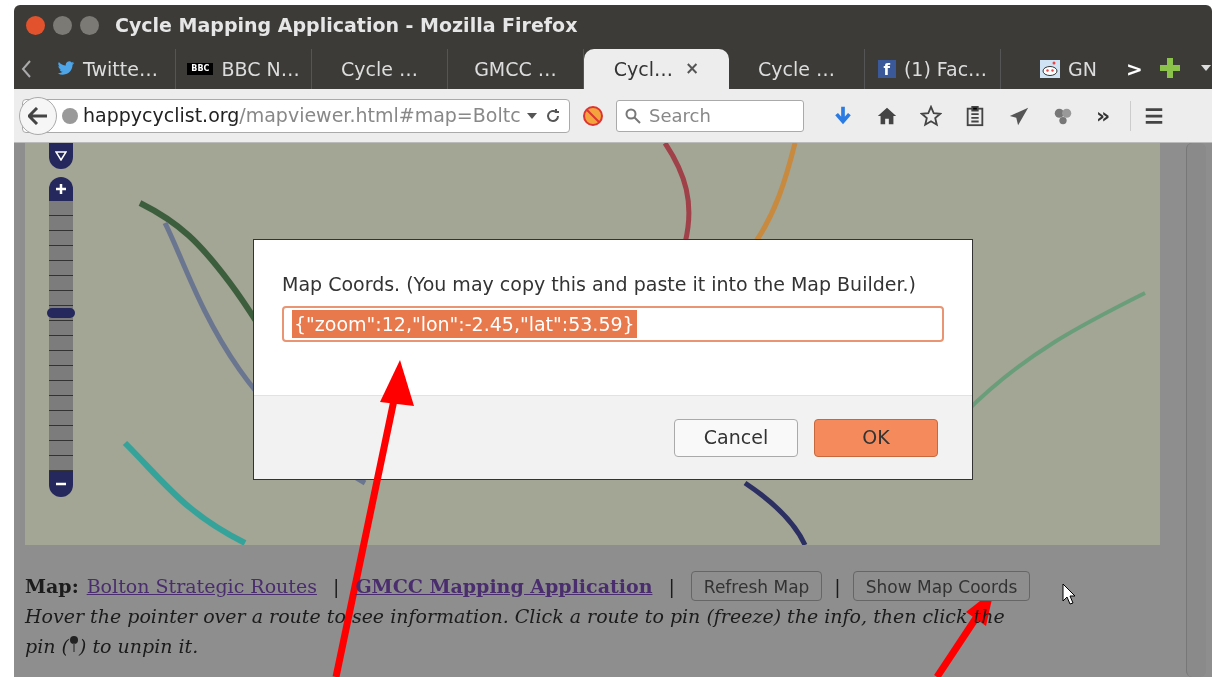 The width and height of the screenshot is (1216, 677). I want to click on search-icon, so click(633, 115).